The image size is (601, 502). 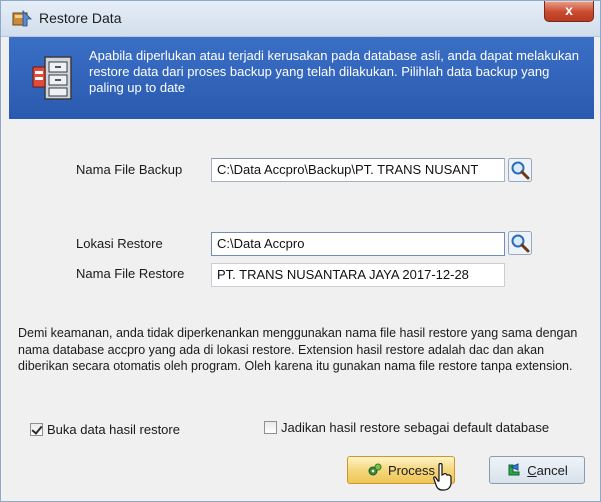 What do you see at coordinates (411, 470) in the screenshot?
I see `process-label: Process` at bounding box center [411, 470].